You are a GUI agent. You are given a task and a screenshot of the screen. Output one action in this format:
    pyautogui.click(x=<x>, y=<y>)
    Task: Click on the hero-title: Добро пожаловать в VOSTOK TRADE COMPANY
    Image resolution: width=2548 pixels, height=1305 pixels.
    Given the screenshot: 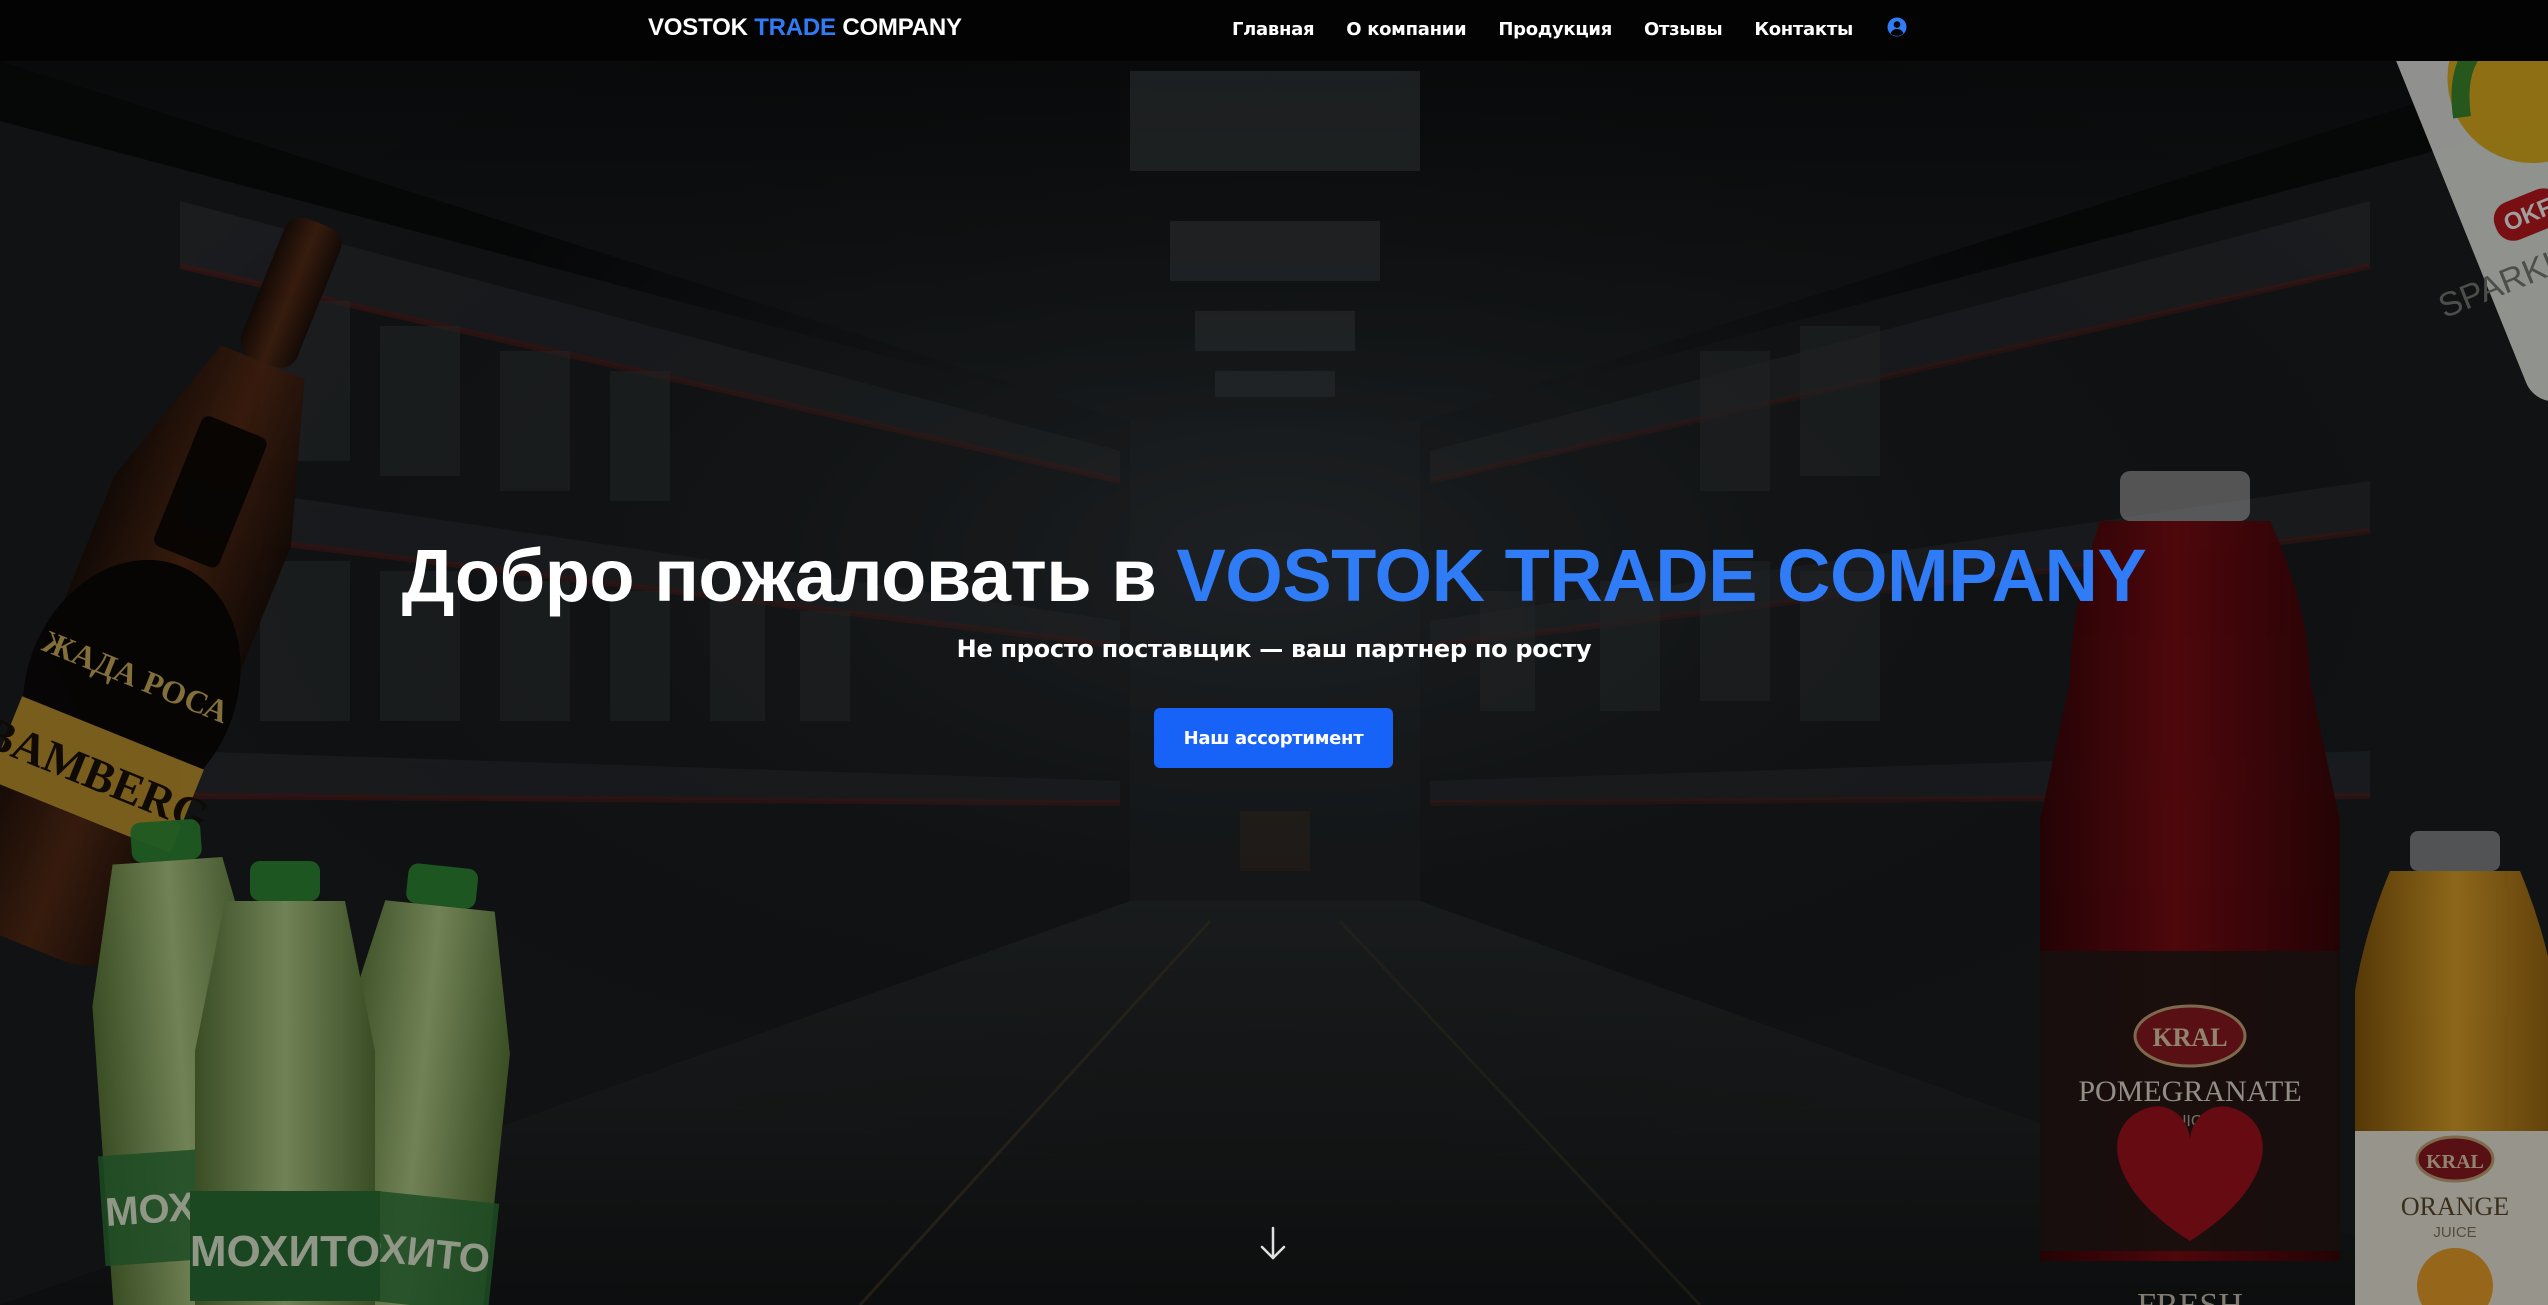 What is the action you would take?
    pyautogui.click(x=1274, y=575)
    